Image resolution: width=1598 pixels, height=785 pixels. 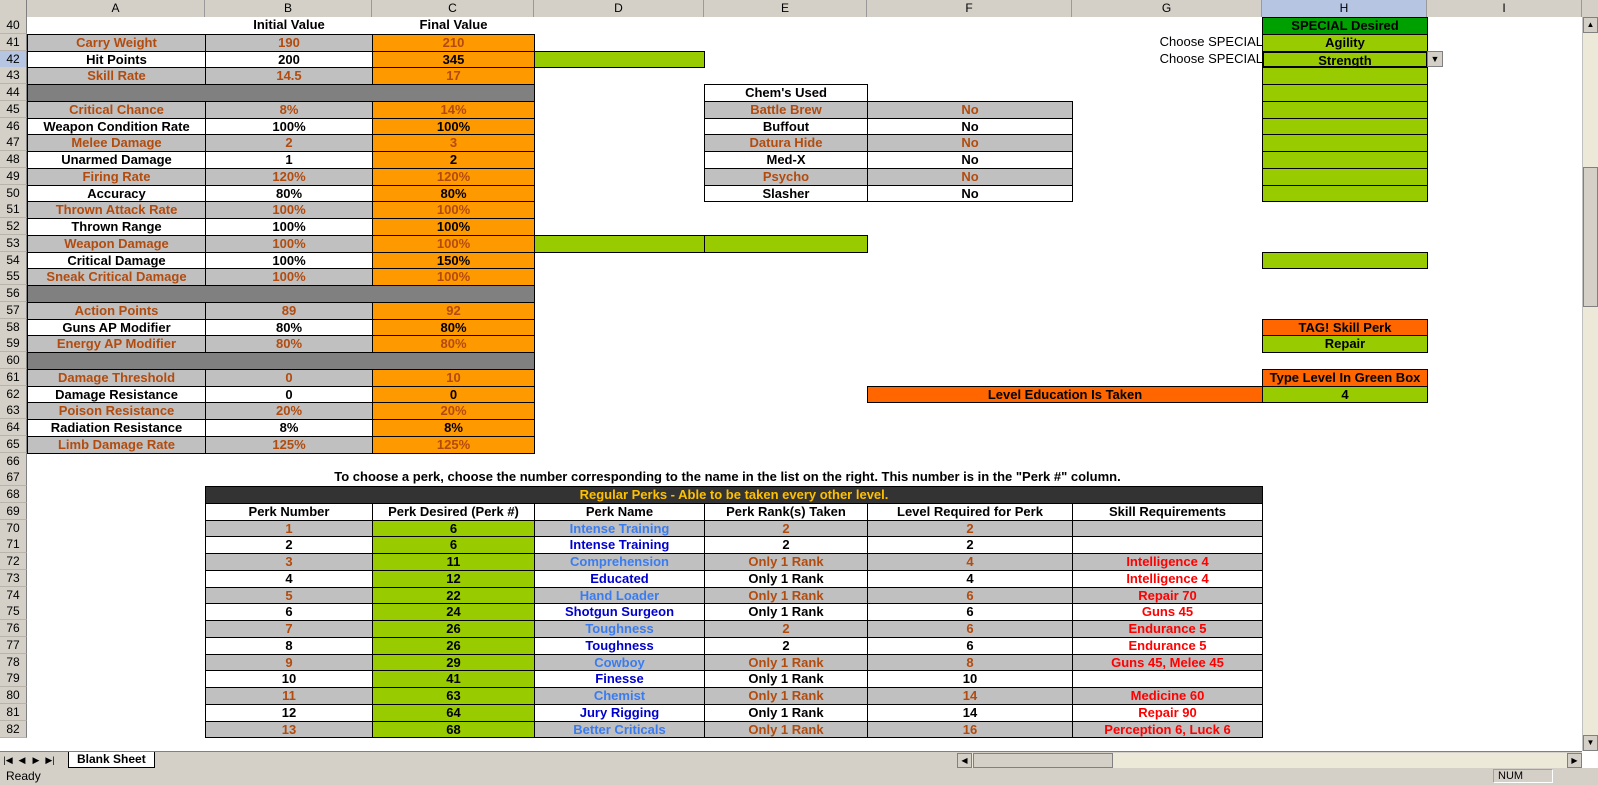 I want to click on perk-desired-input: 64, so click(x=453, y=712).